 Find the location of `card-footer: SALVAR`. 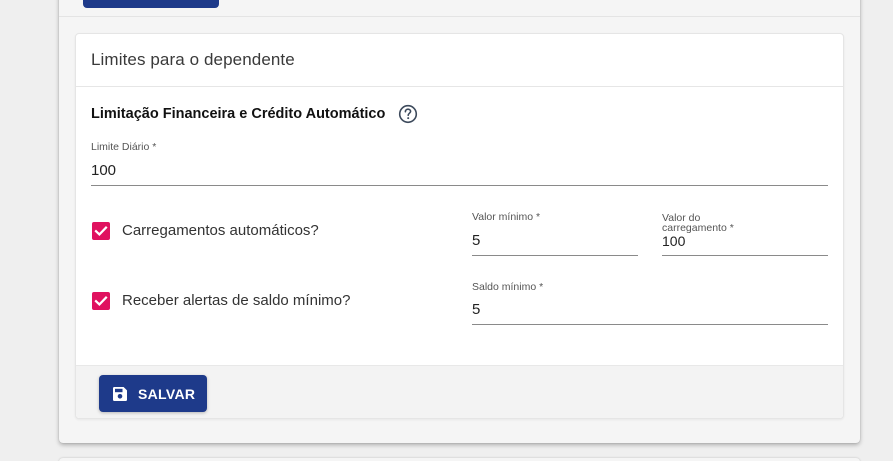

card-footer: SALVAR is located at coordinates (459, 391).